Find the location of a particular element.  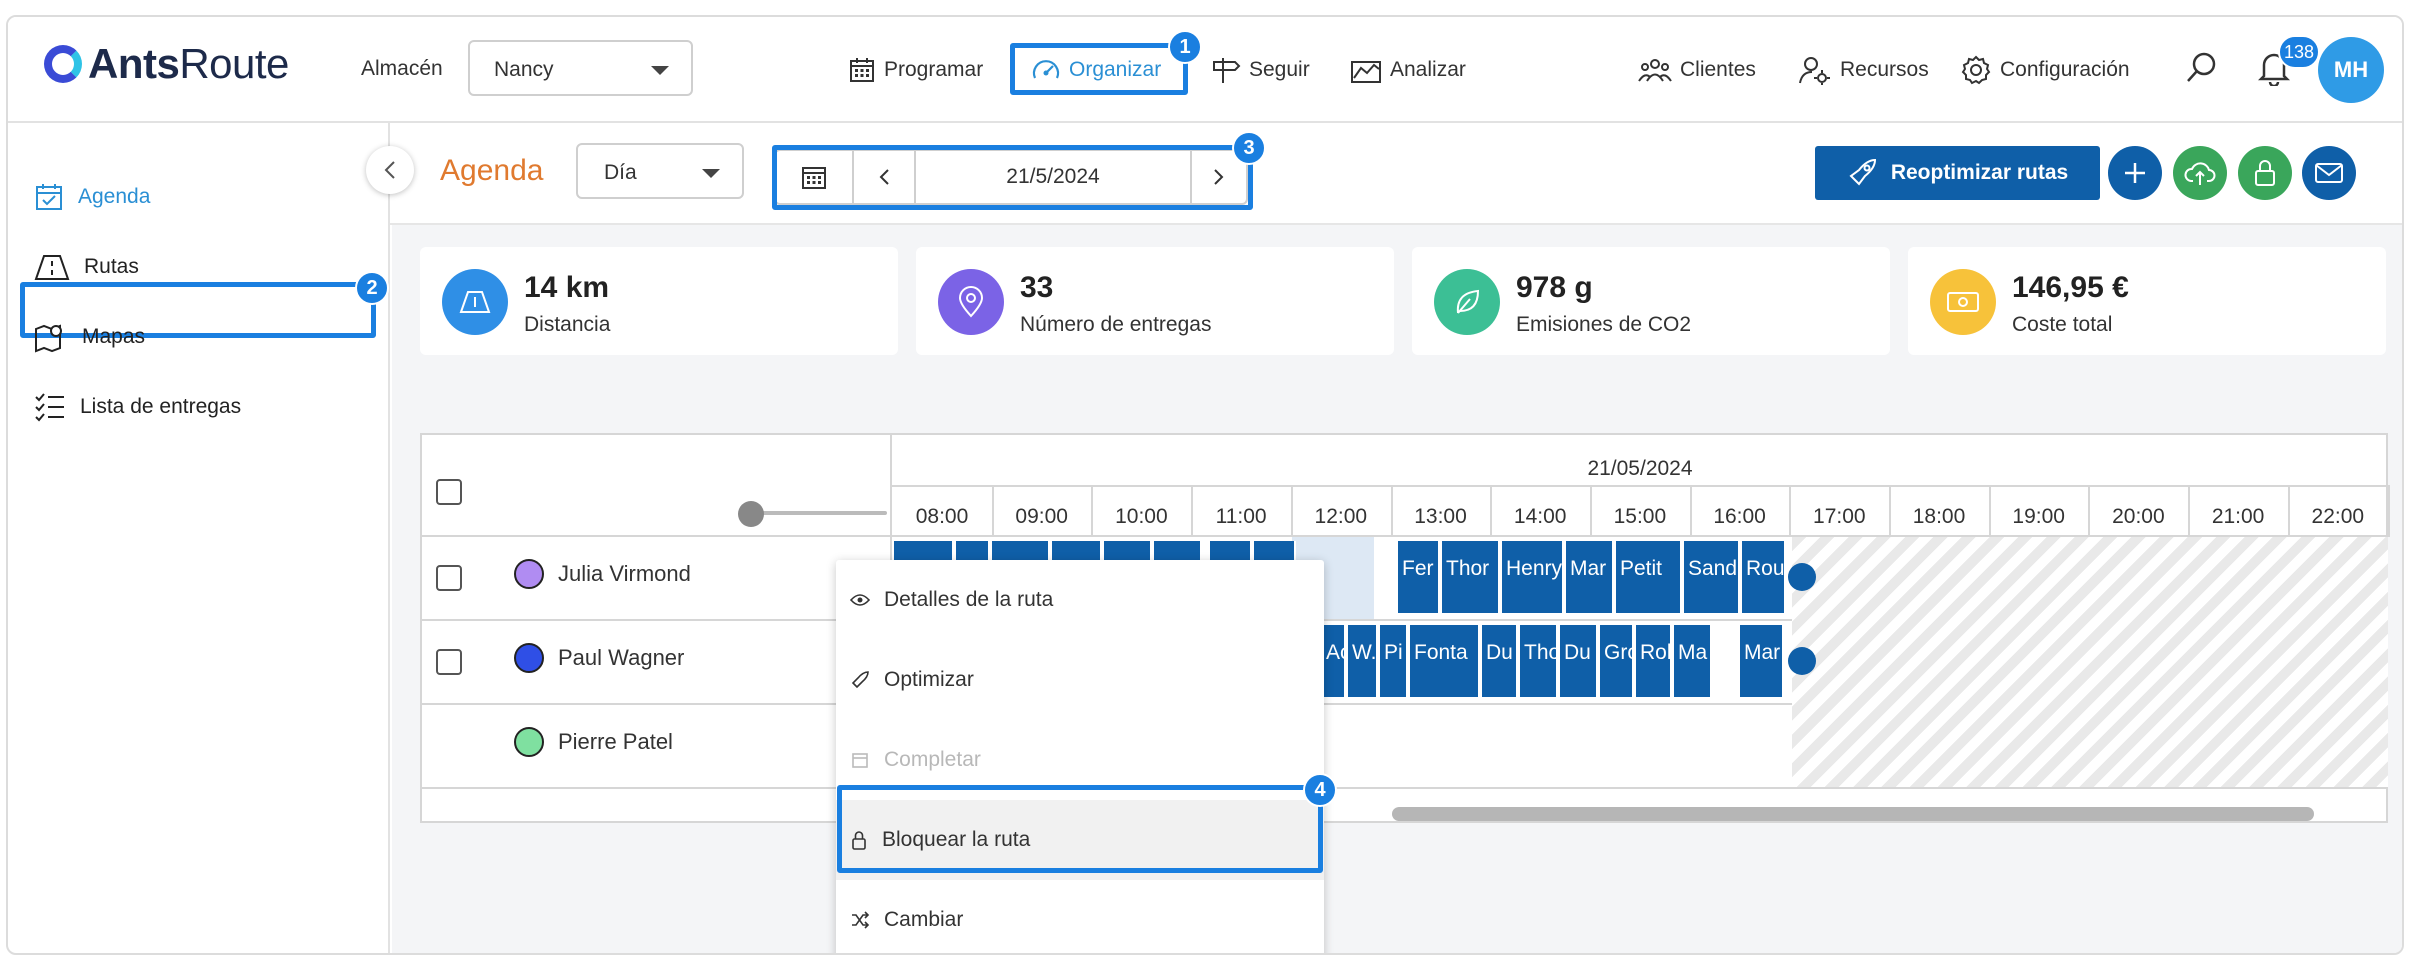

reoptimize-routes-label: Reoptimizar rutas is located at coordinates (1979, 172).